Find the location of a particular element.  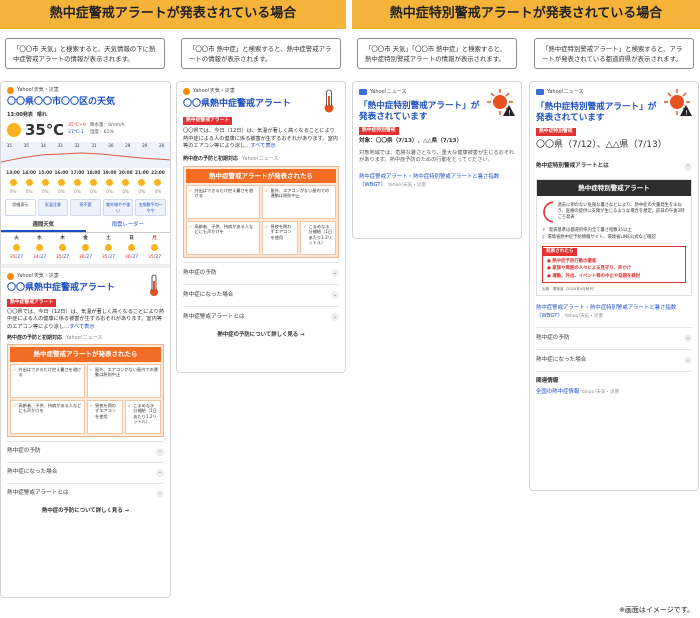

graph-temp-label: 31 is located at coordinates (94, 146).